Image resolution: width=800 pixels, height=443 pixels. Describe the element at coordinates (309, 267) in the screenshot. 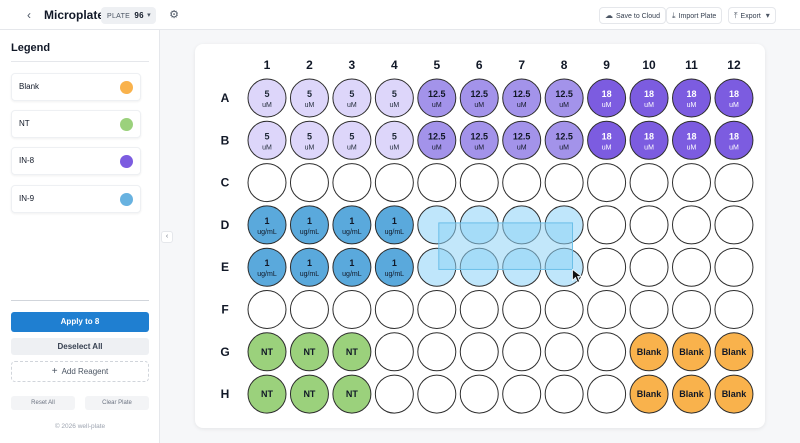

I see `well-E2: 1 ug/mL` at that location.